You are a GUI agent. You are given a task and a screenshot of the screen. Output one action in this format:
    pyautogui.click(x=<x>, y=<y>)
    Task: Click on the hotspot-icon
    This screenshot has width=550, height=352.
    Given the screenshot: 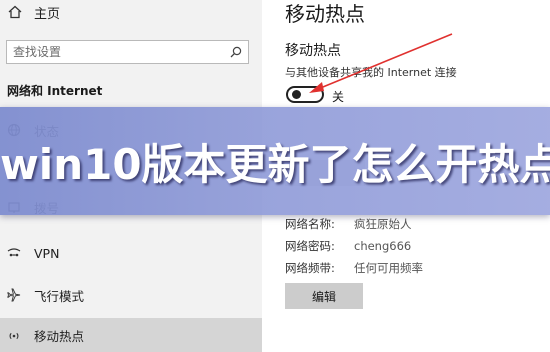 What is the action you would take?
    pyautogui.click(x=14, y=336)
    